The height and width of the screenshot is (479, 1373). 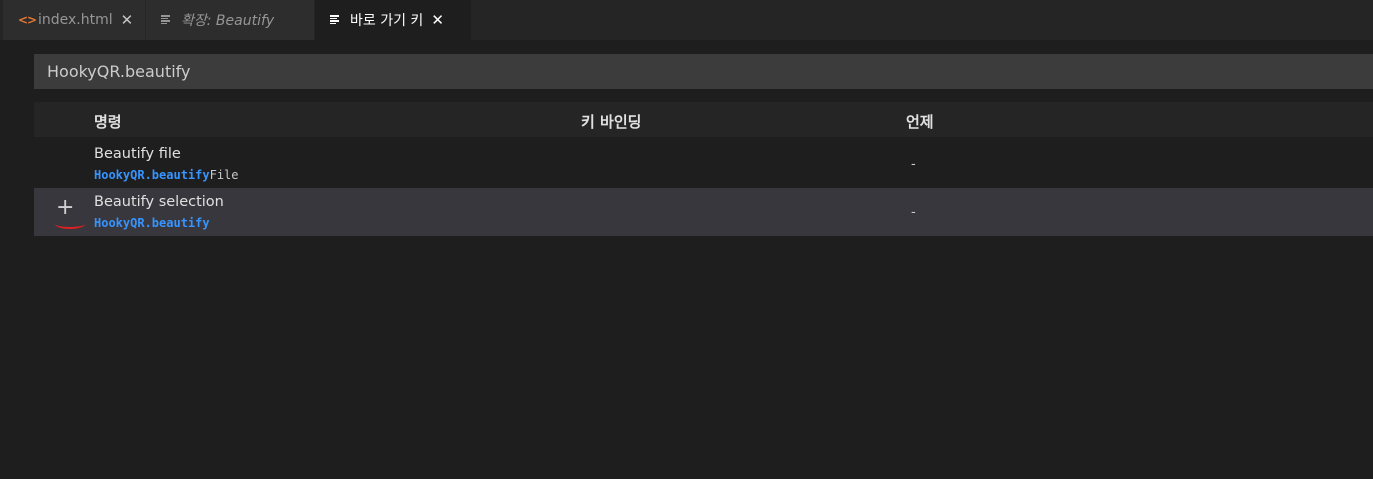 I want to click on tab-extension-beautify: 확장: Beautify, so click(x=230, y=20).